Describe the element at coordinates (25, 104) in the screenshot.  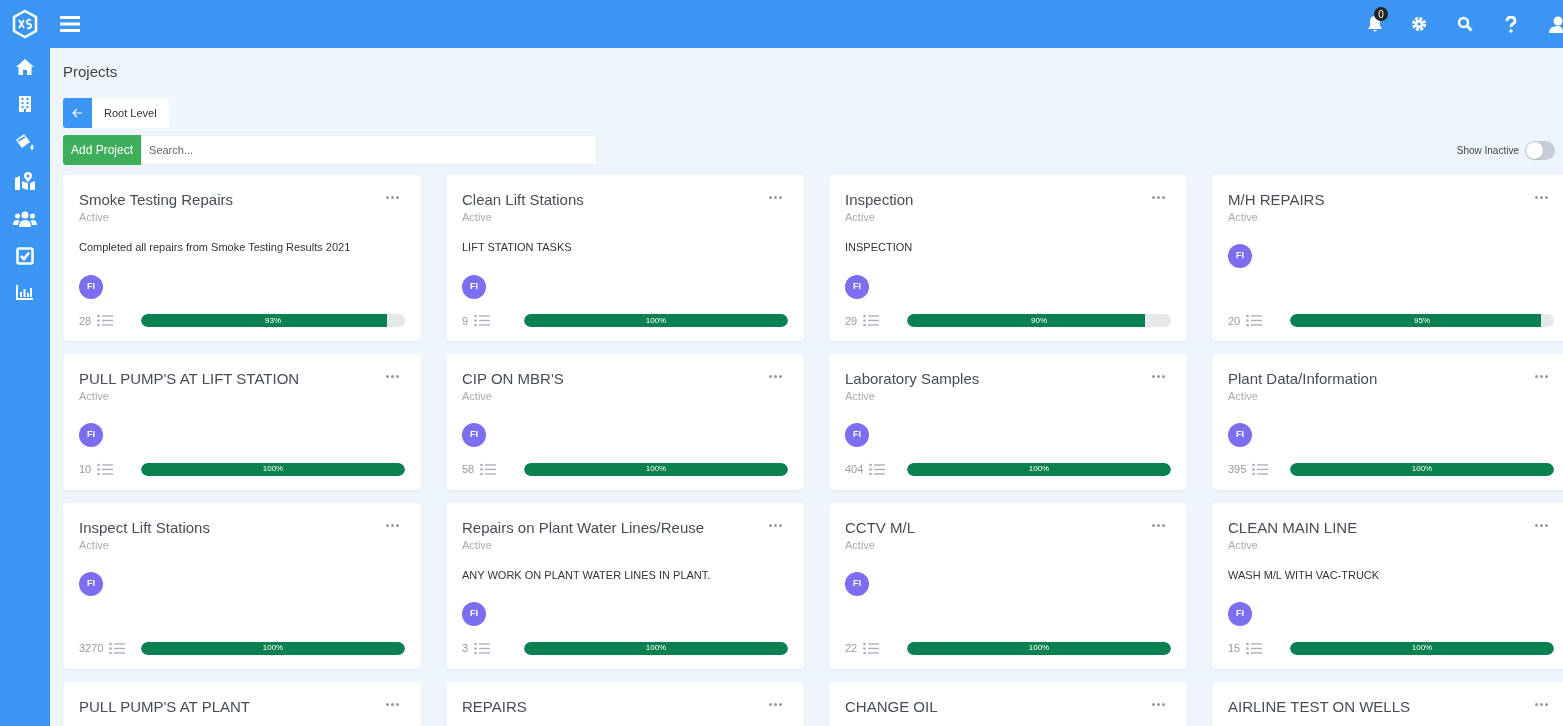
I see `building-icon` at that location.